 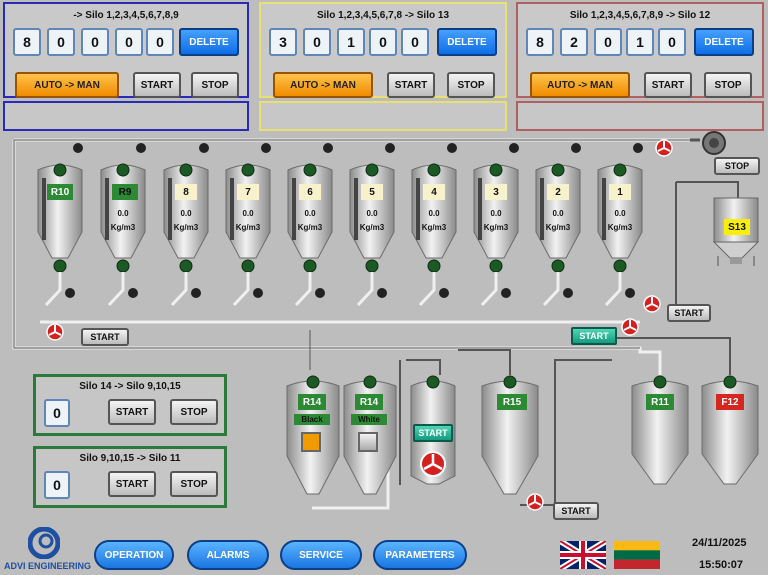 What do you see at coordinates (369, 402) in the screenshot?
I see `silo-r14-white-label: R14` at bounding box center [369, 402].